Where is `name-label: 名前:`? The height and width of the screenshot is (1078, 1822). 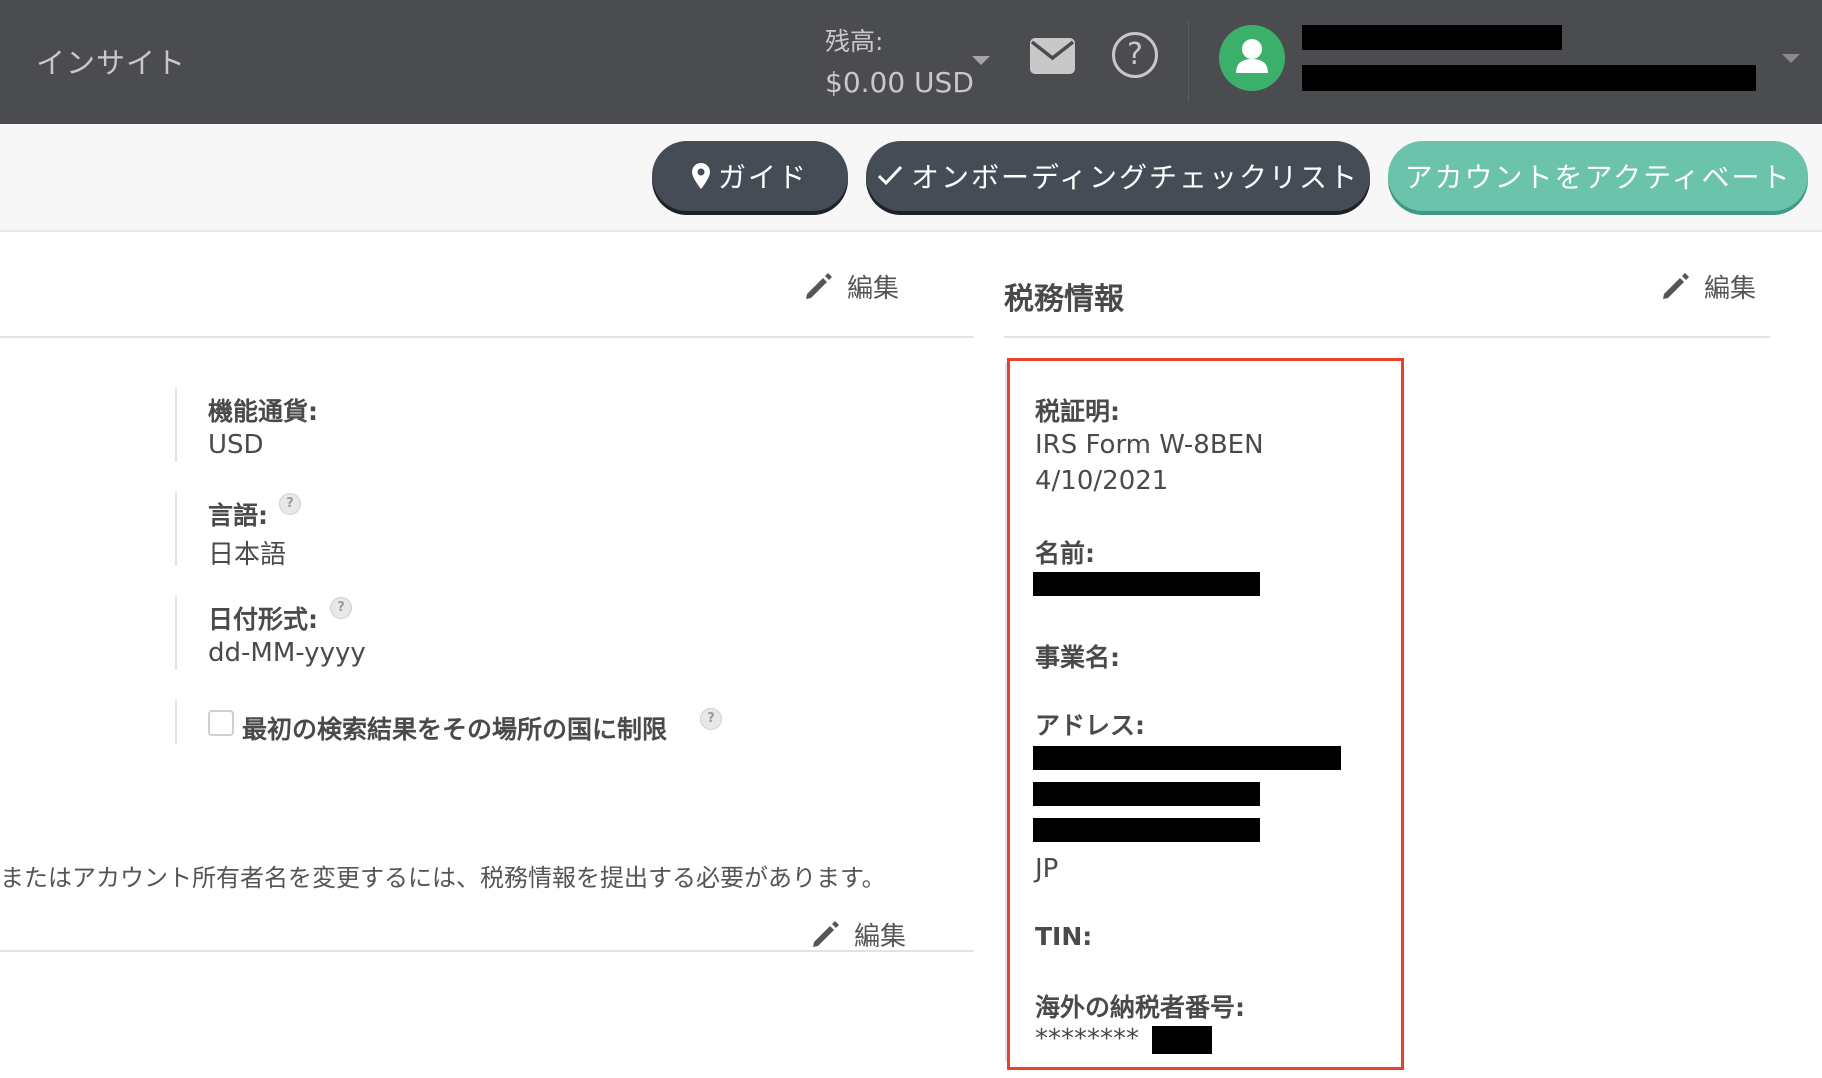 name-label: 名前: is located at coordinates (1065, 553).